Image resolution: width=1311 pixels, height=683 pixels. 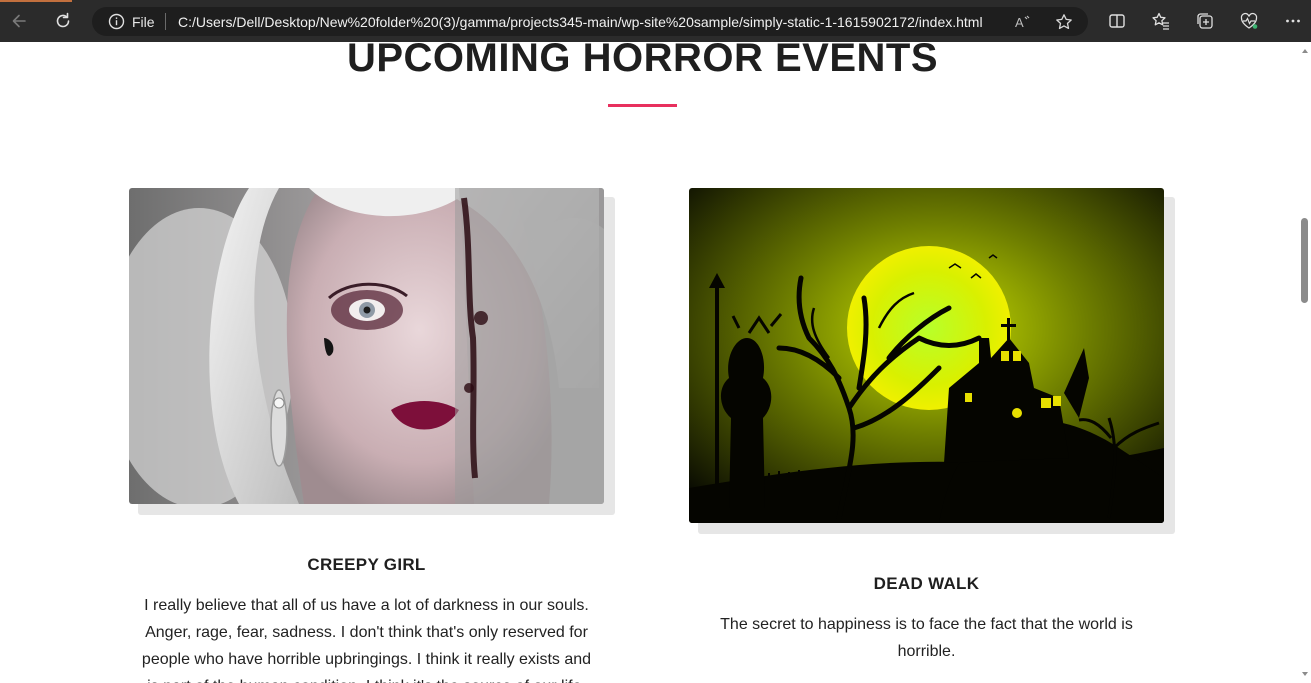 I want to click on collections-icon, so click(x=1205, y=21).